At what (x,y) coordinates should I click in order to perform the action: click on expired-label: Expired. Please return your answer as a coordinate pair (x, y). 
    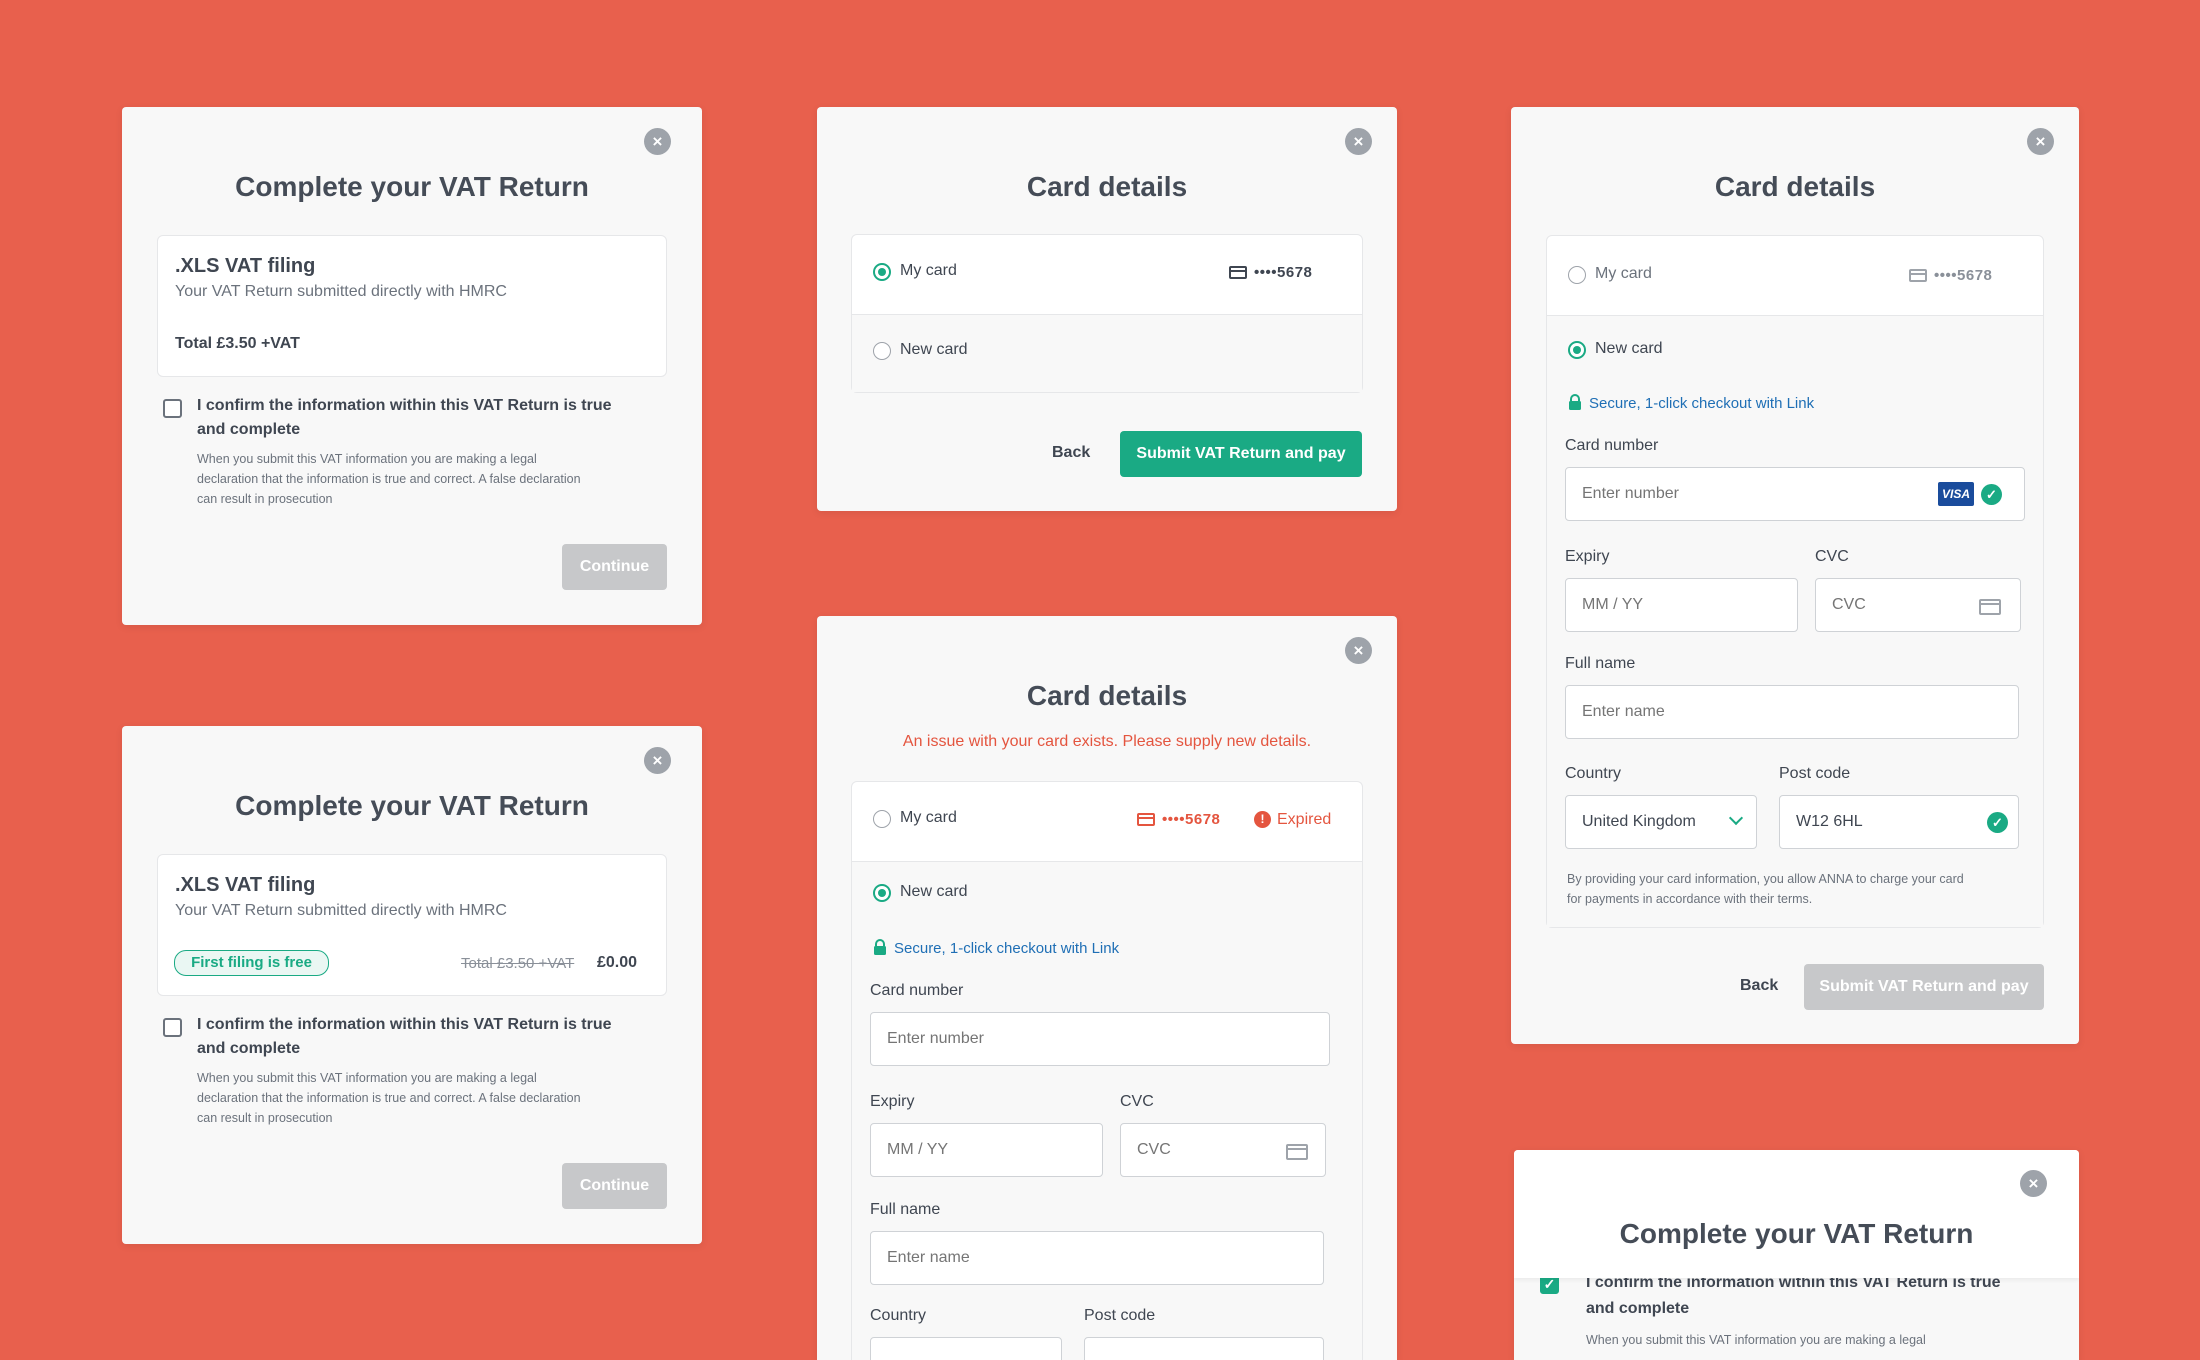
    Looking at the image, I should click on (1304, 819).